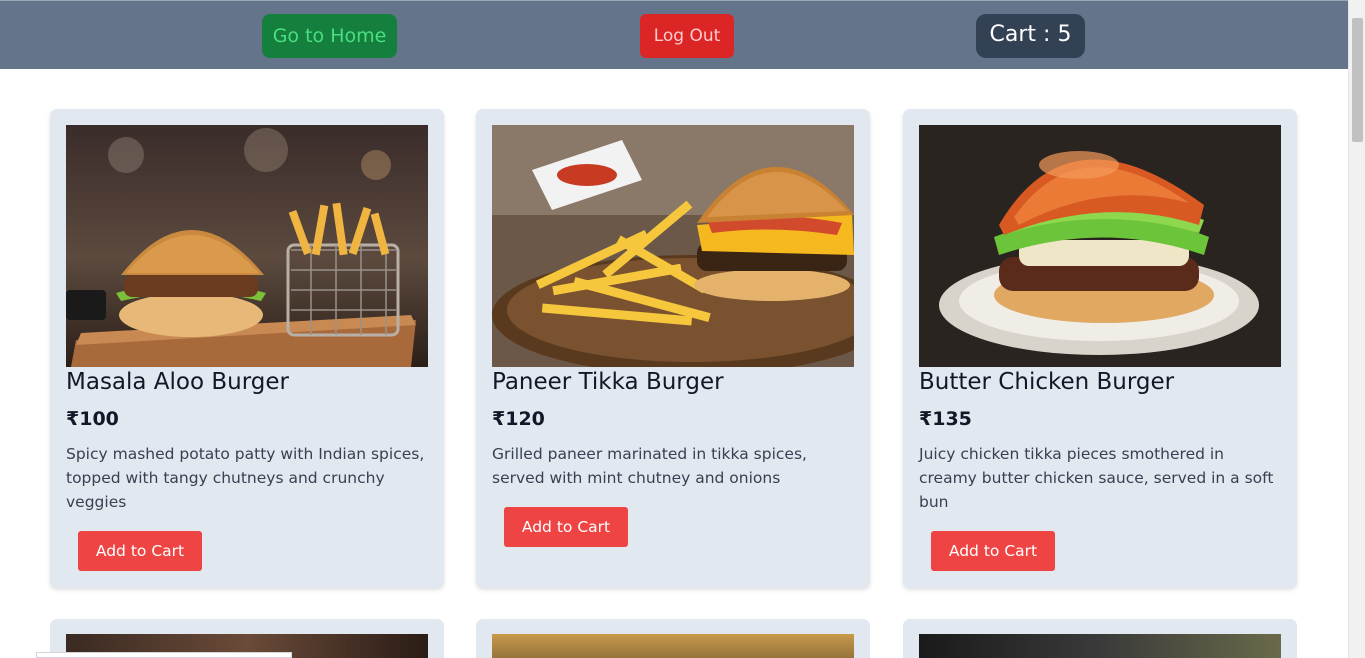 The height and width of the screenshot is (658, 1365). I want to click on product-price: ₹120, so click(518, 419).